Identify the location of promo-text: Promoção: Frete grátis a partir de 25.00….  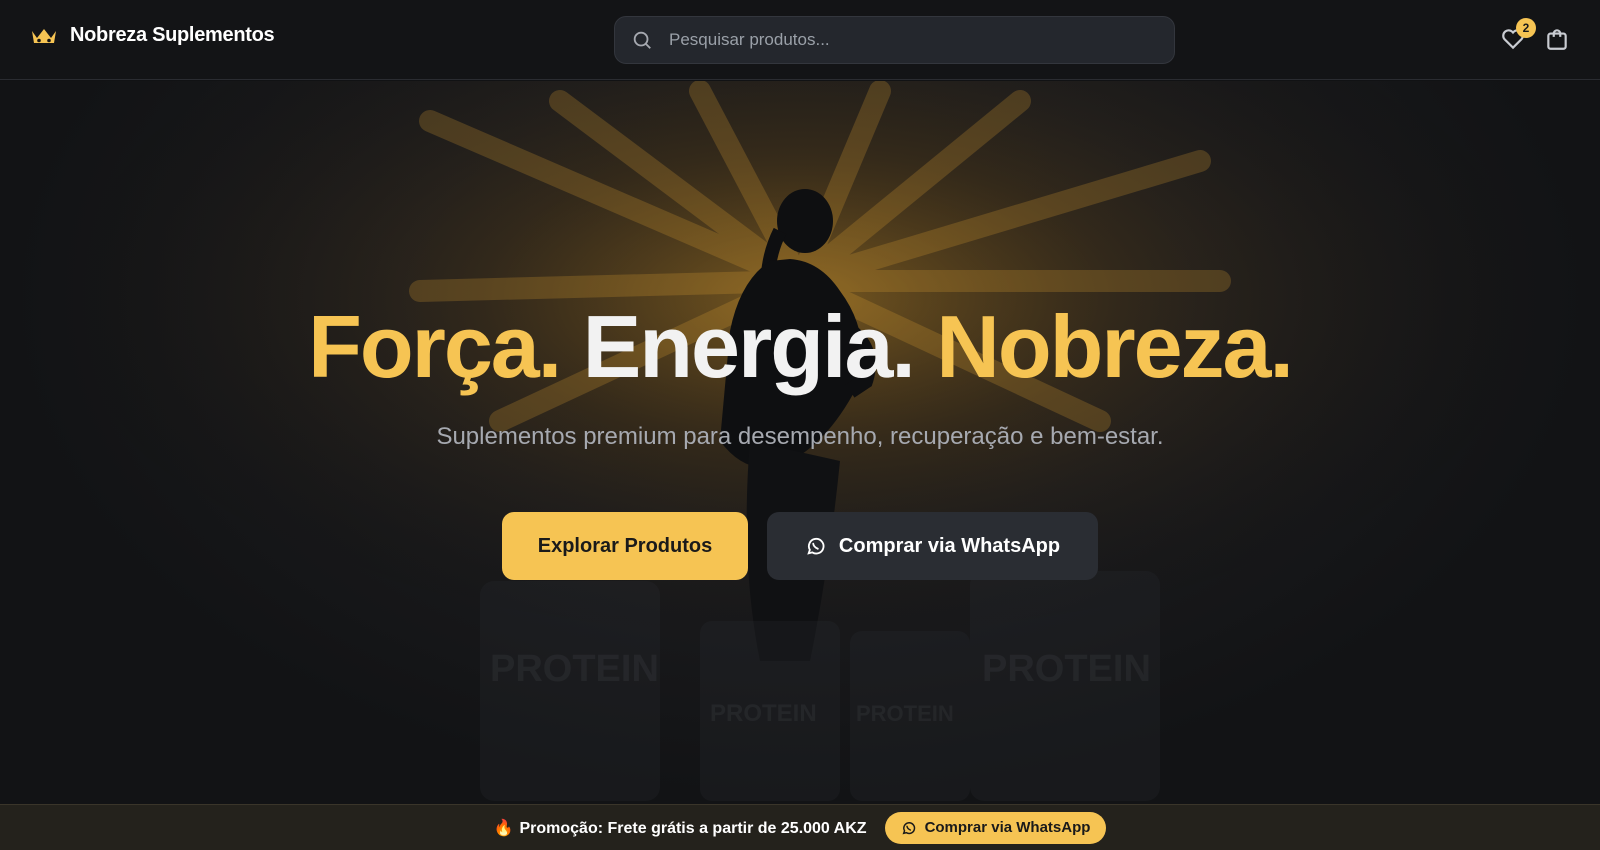
(693, 828).